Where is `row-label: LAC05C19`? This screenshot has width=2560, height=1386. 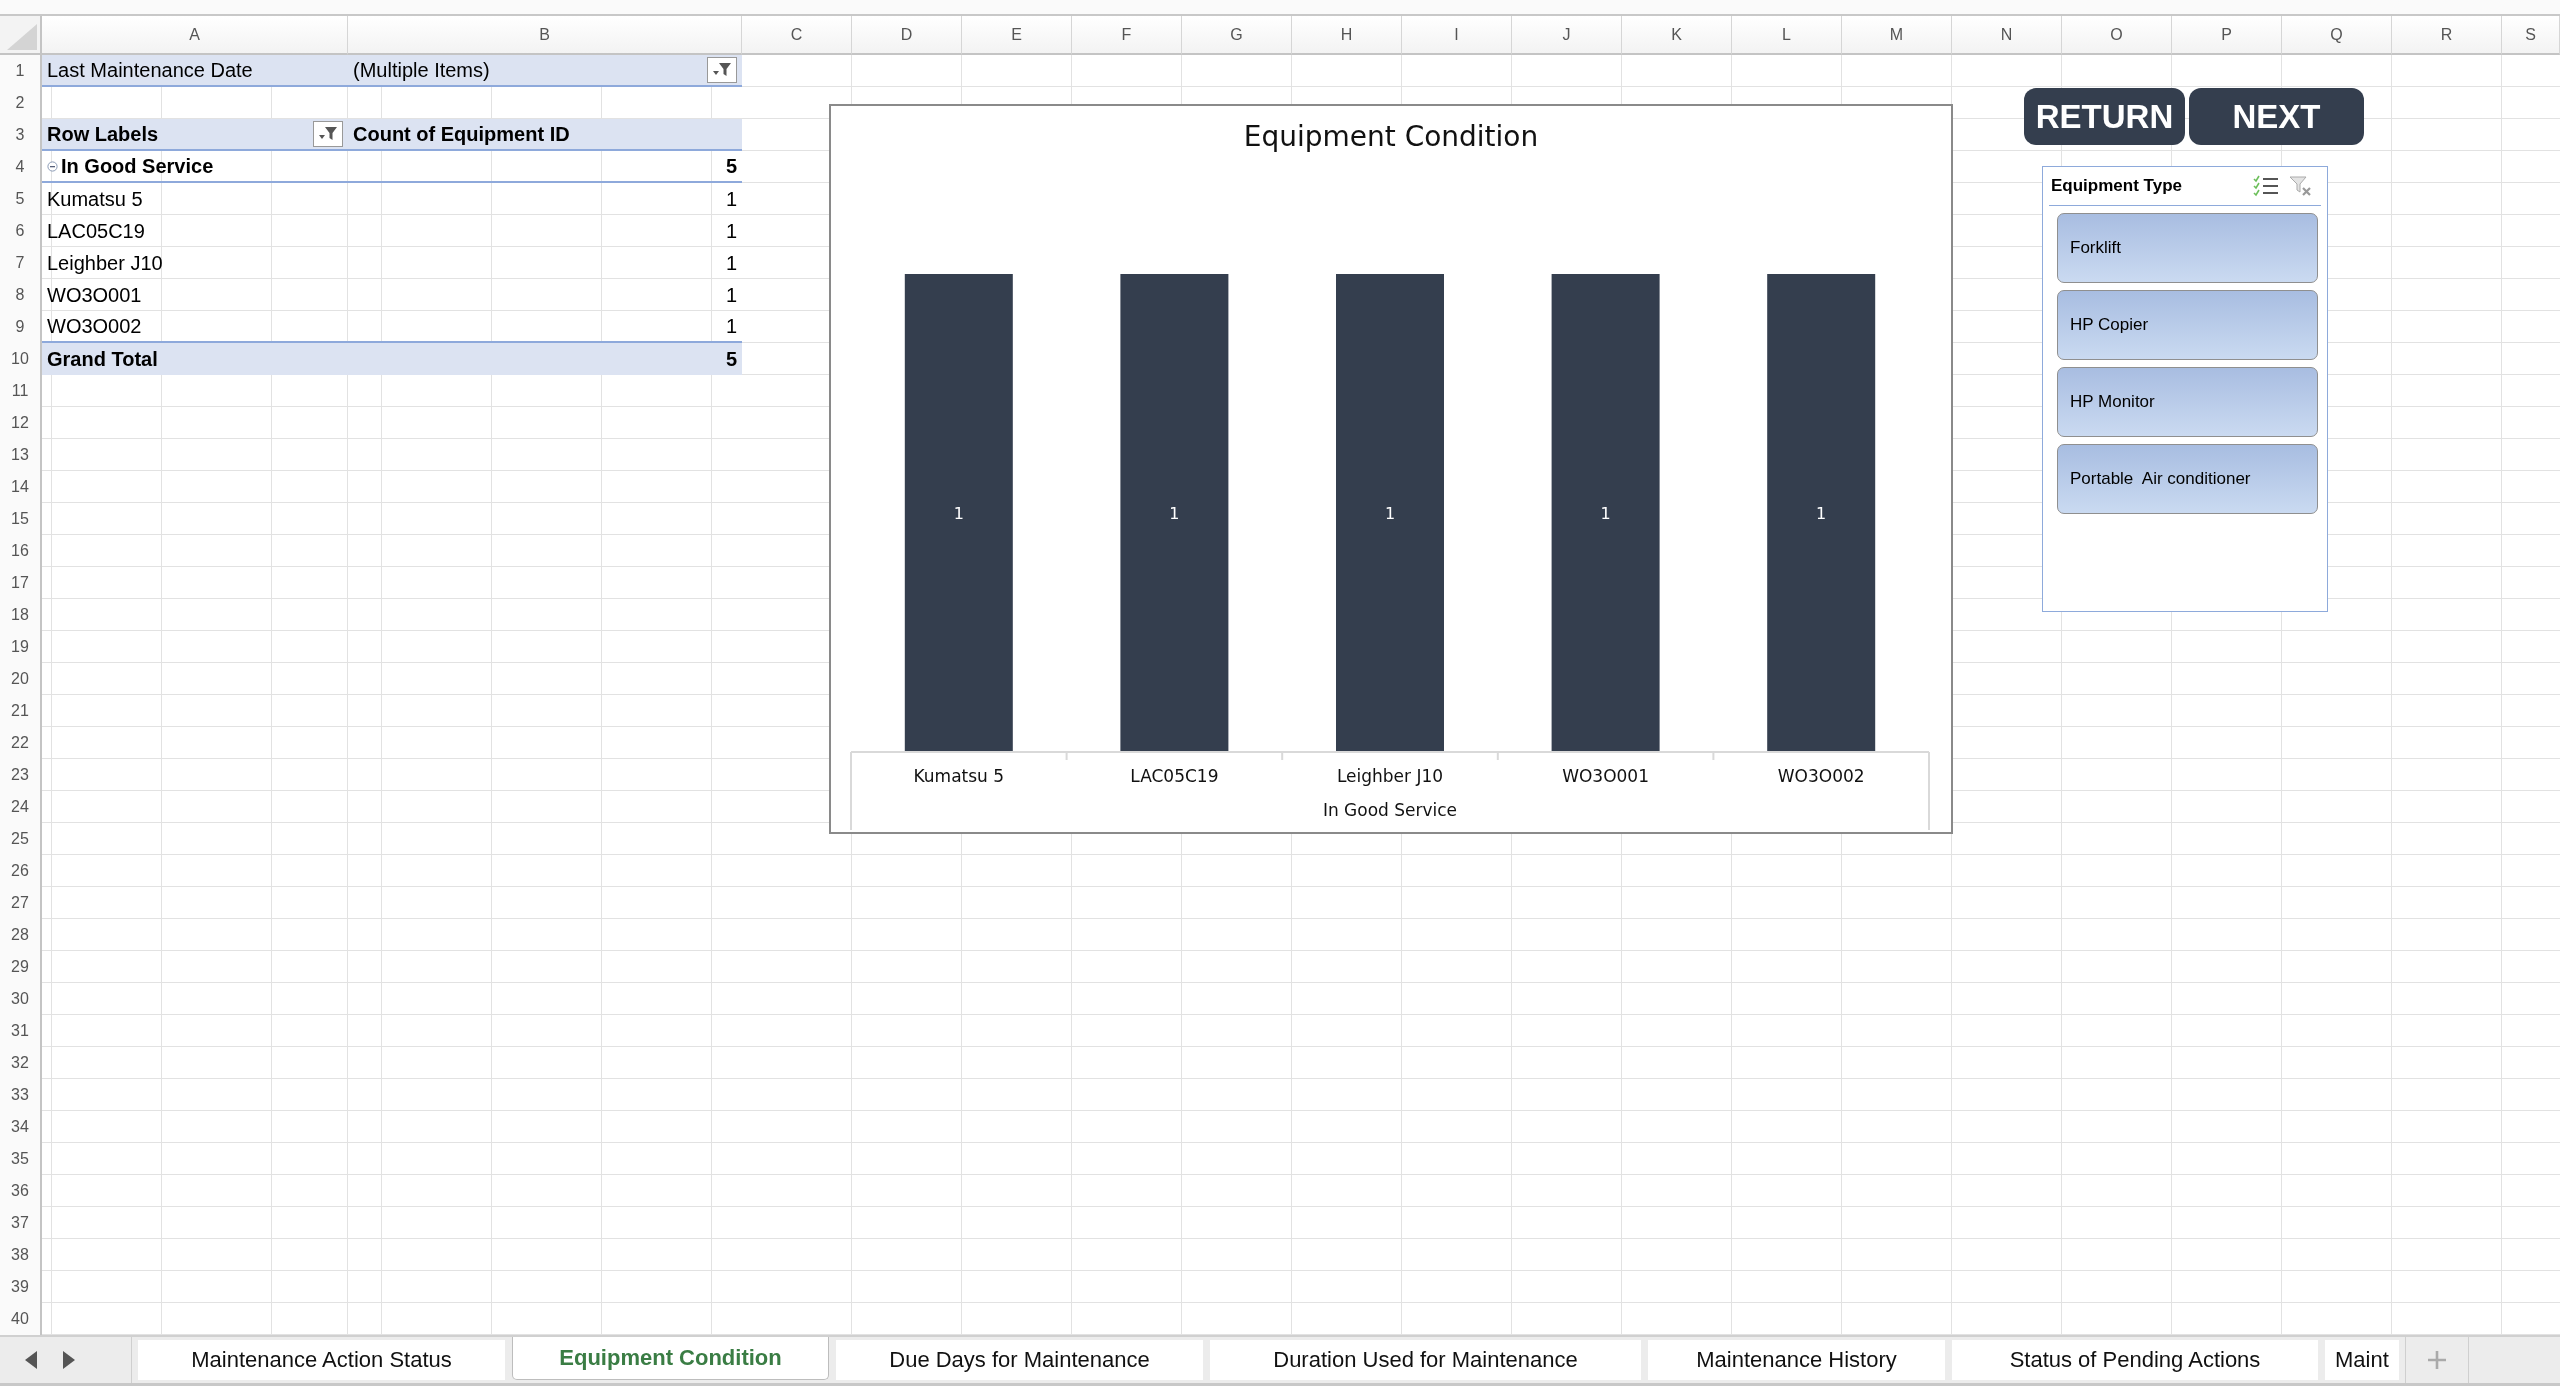 row-label: LAC05C19 is located at coordinates (96, 231).